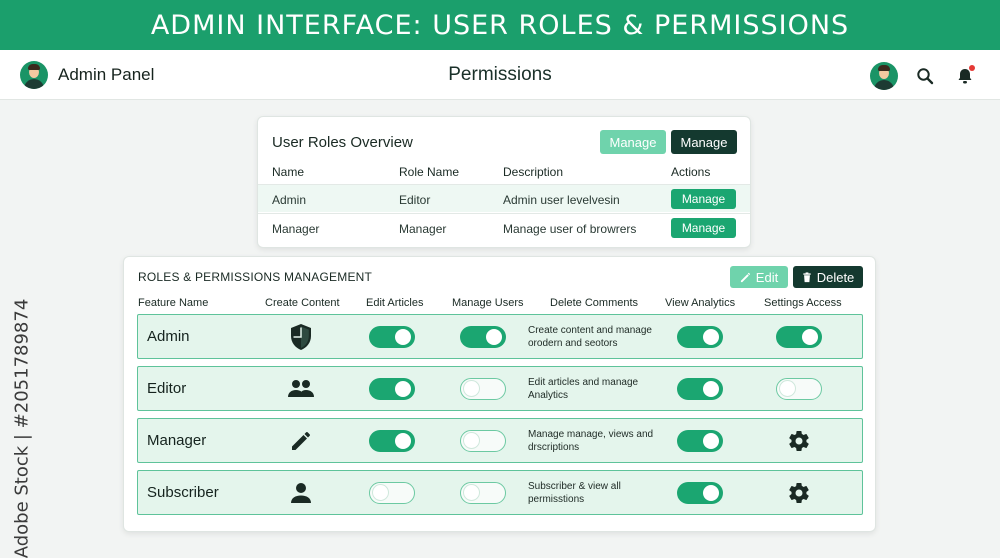  Describe the element at coordinates (691, 172) in the screenshot. I see `col-actions: Actions` at that location.